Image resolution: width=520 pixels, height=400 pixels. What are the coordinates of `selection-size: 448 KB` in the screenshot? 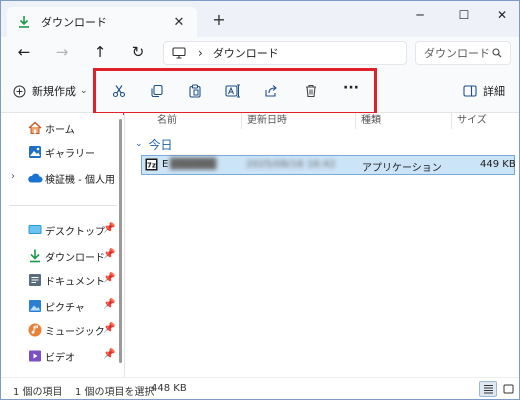 It's located at (169, 388).